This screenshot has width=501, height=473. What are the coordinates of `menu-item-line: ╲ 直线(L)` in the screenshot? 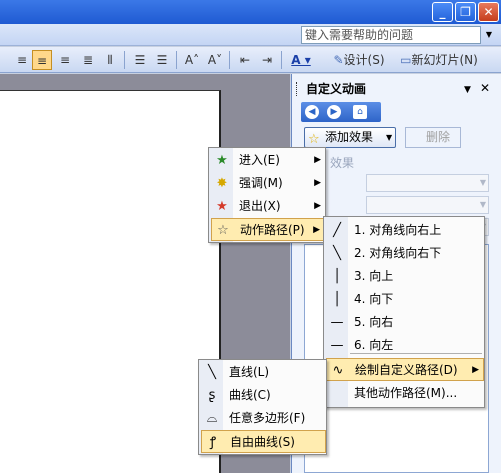 It's located at (263, 372).